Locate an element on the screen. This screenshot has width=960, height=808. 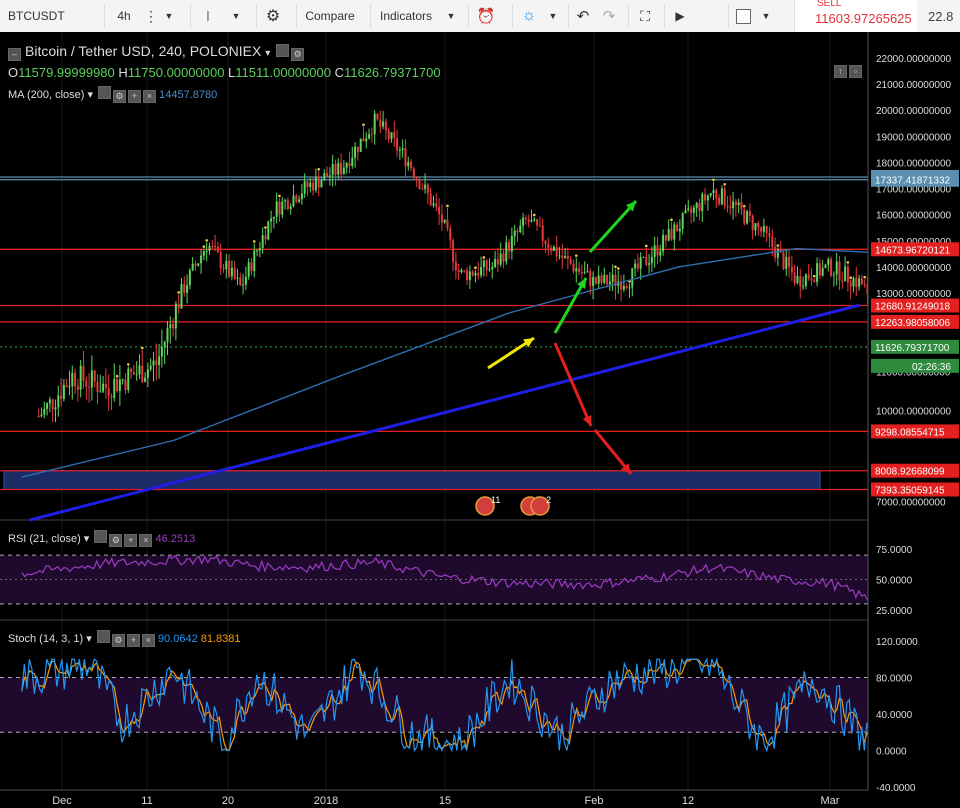
rsi-legend: RSI (21, close) ▾ ⚙ + × 46.2513 is located at coordinates (101, 538).